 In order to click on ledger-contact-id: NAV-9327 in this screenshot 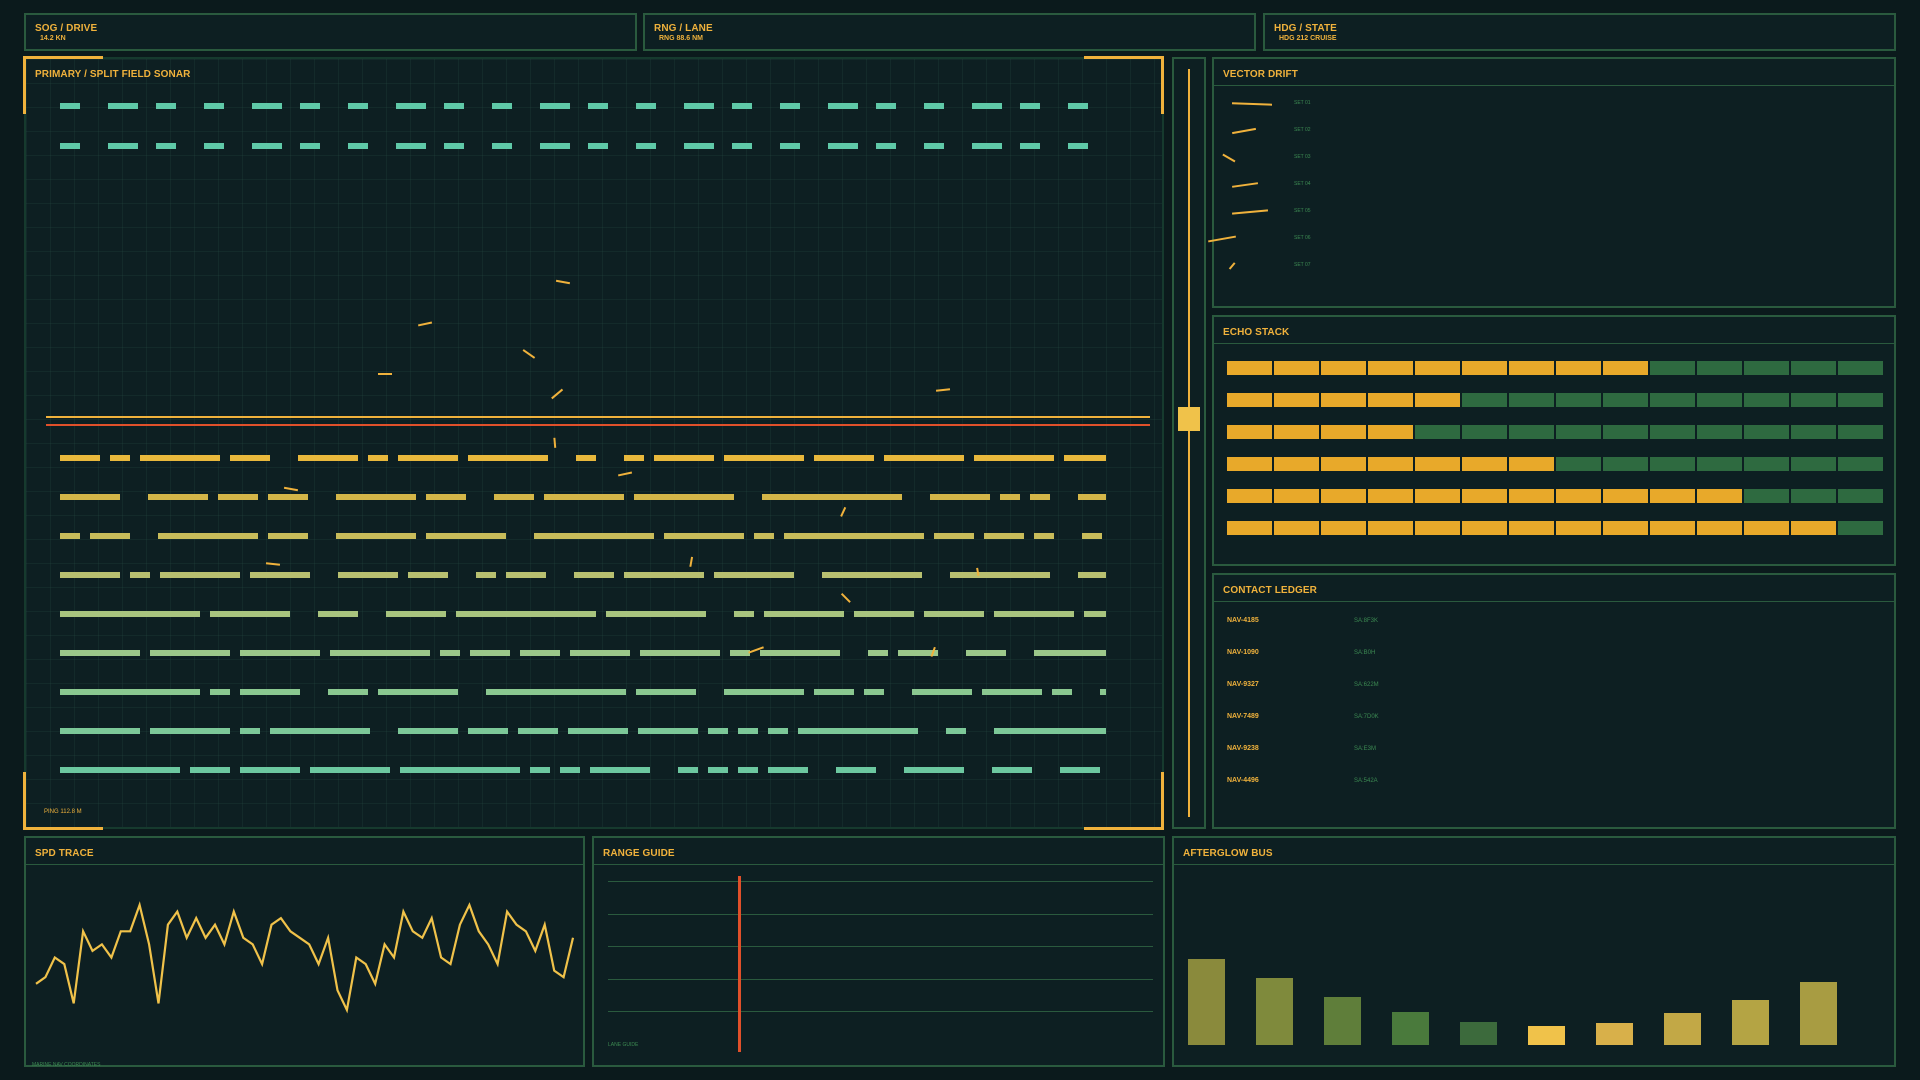, I will do `click(1243, 684)`.